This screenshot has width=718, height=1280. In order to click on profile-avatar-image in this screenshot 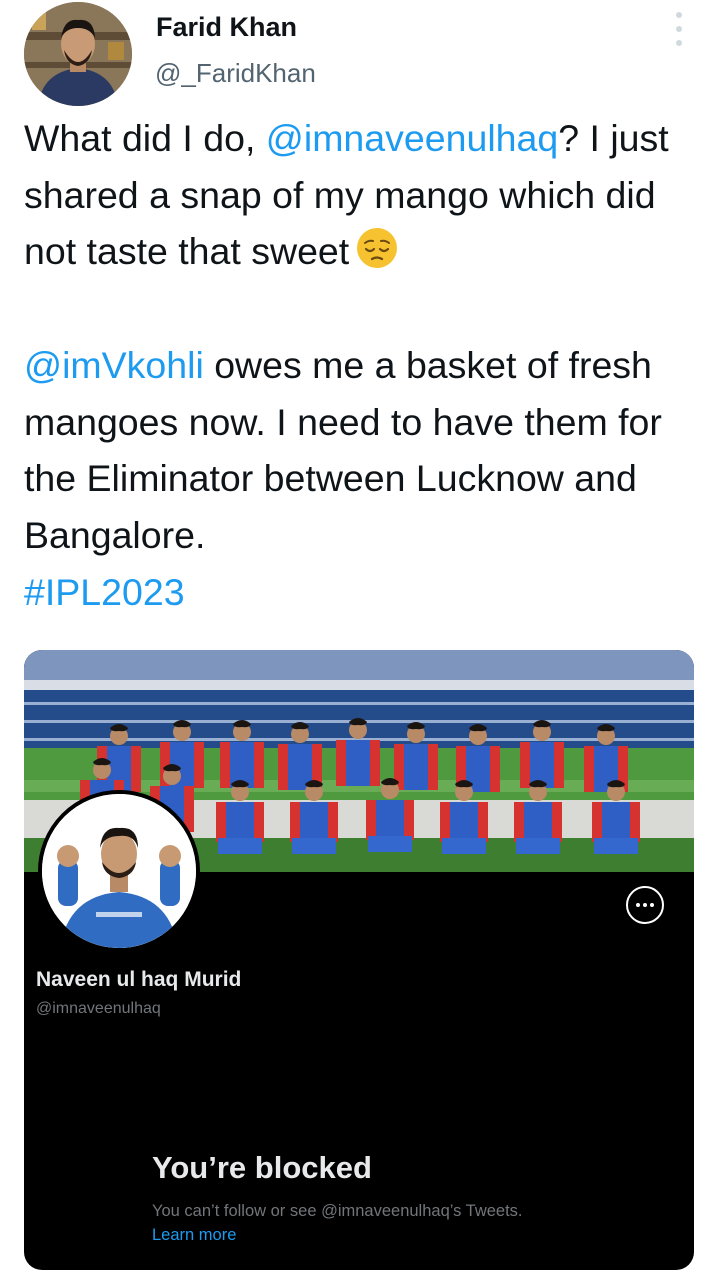, I will do `click(119, 871)`.